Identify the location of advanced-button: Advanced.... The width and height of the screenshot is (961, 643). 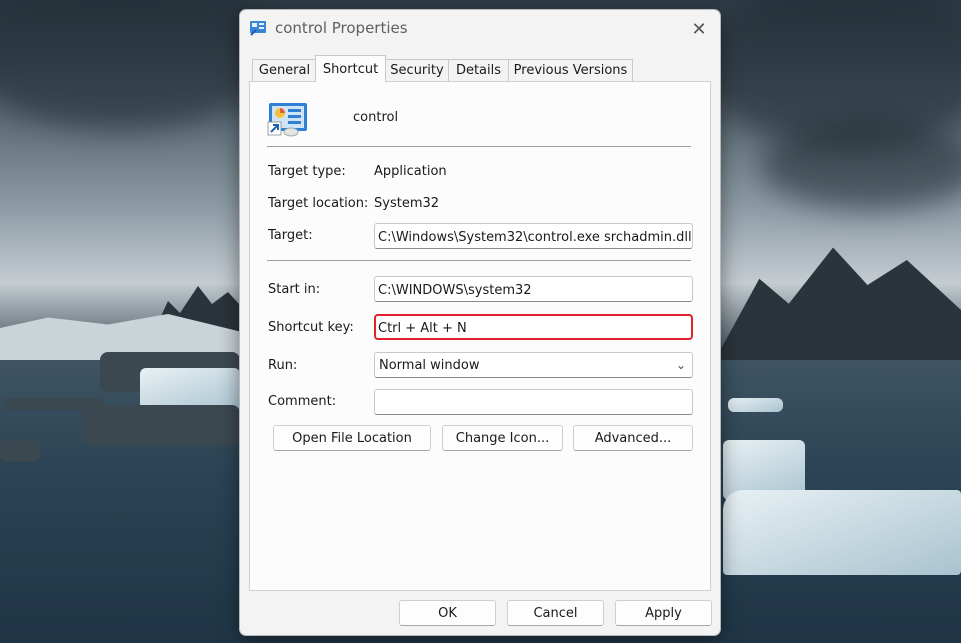
(633, 438).